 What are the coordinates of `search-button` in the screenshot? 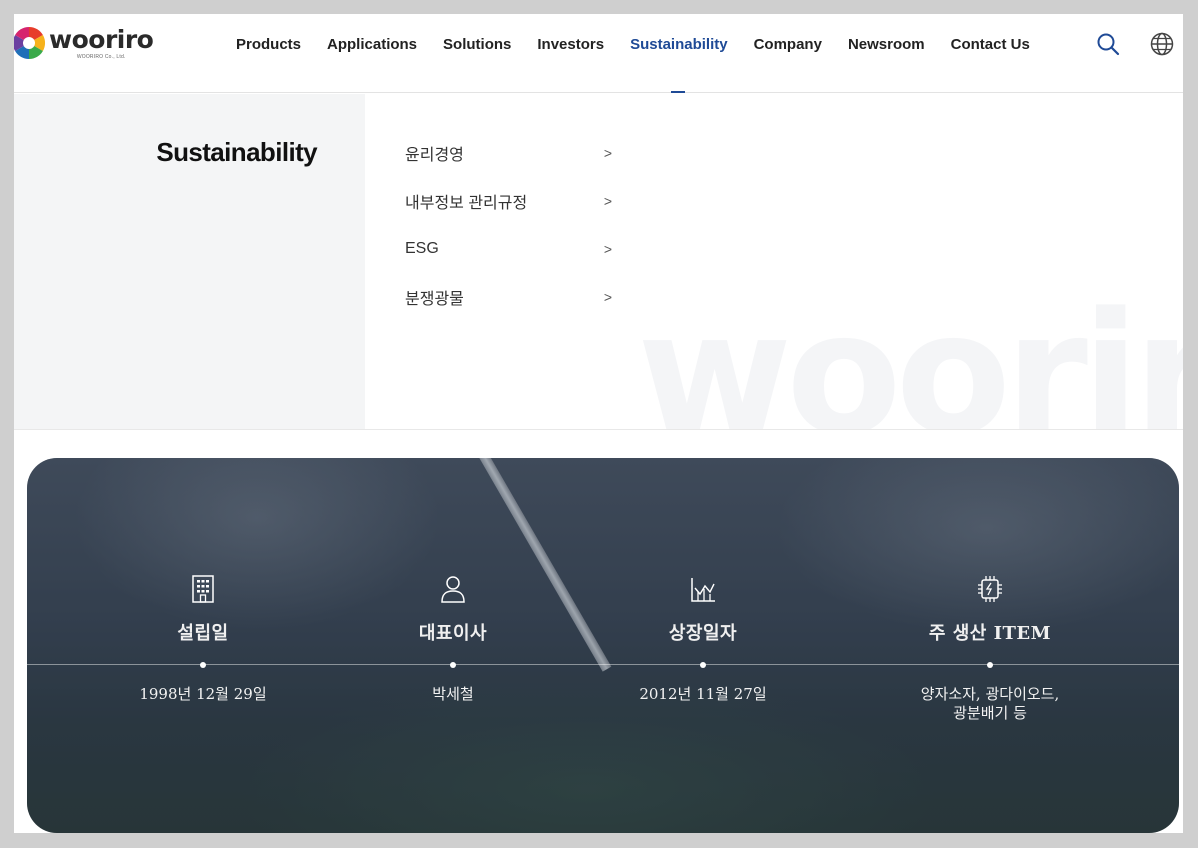 It's located at (1108, 44).